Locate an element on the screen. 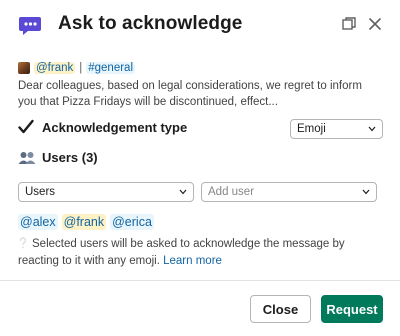  users-label-text: Users (3) is located at coordinates (70, 157).